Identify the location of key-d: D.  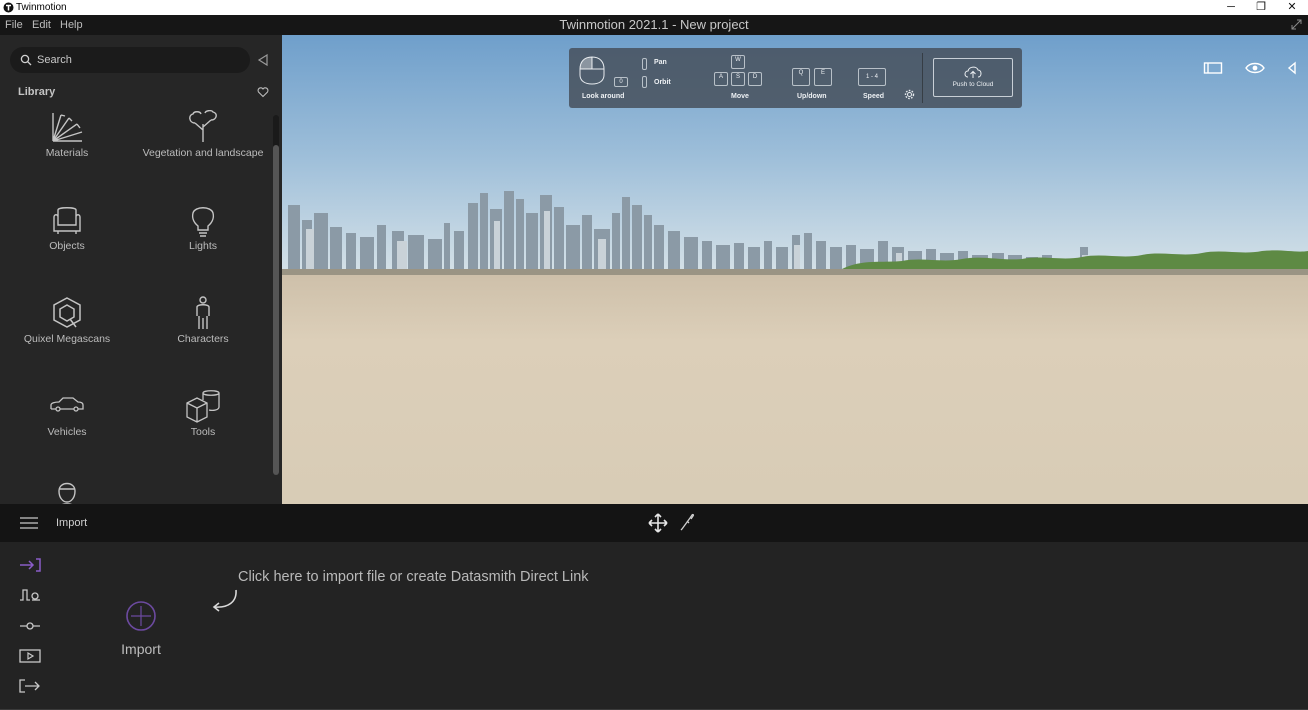
(755, 79).